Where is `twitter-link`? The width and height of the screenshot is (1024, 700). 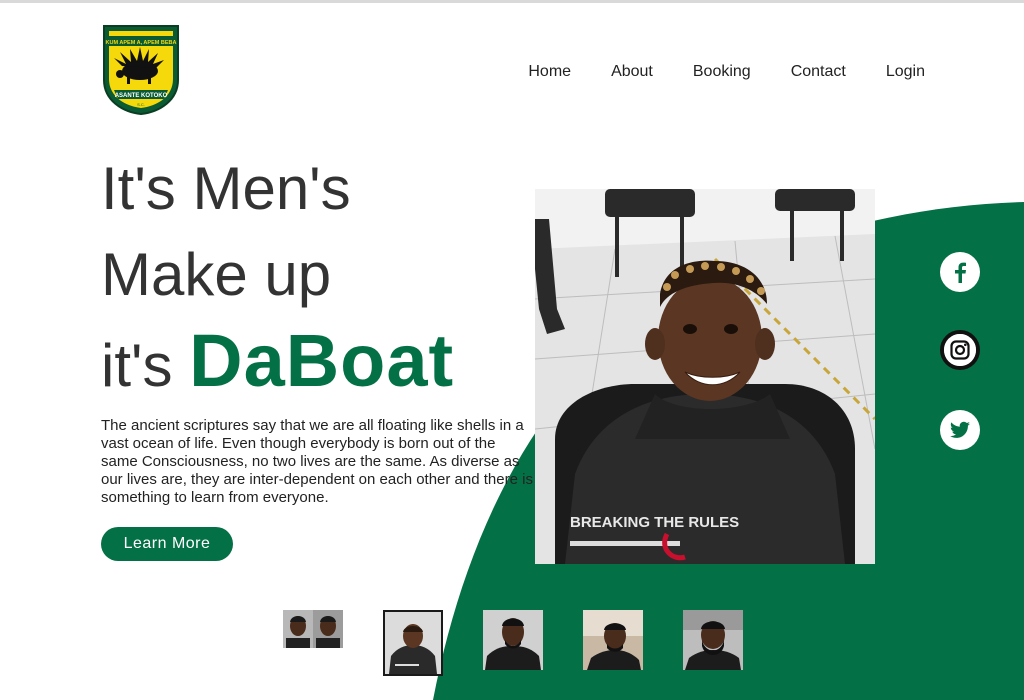
twitter-link is located at coordinates (960, 430).